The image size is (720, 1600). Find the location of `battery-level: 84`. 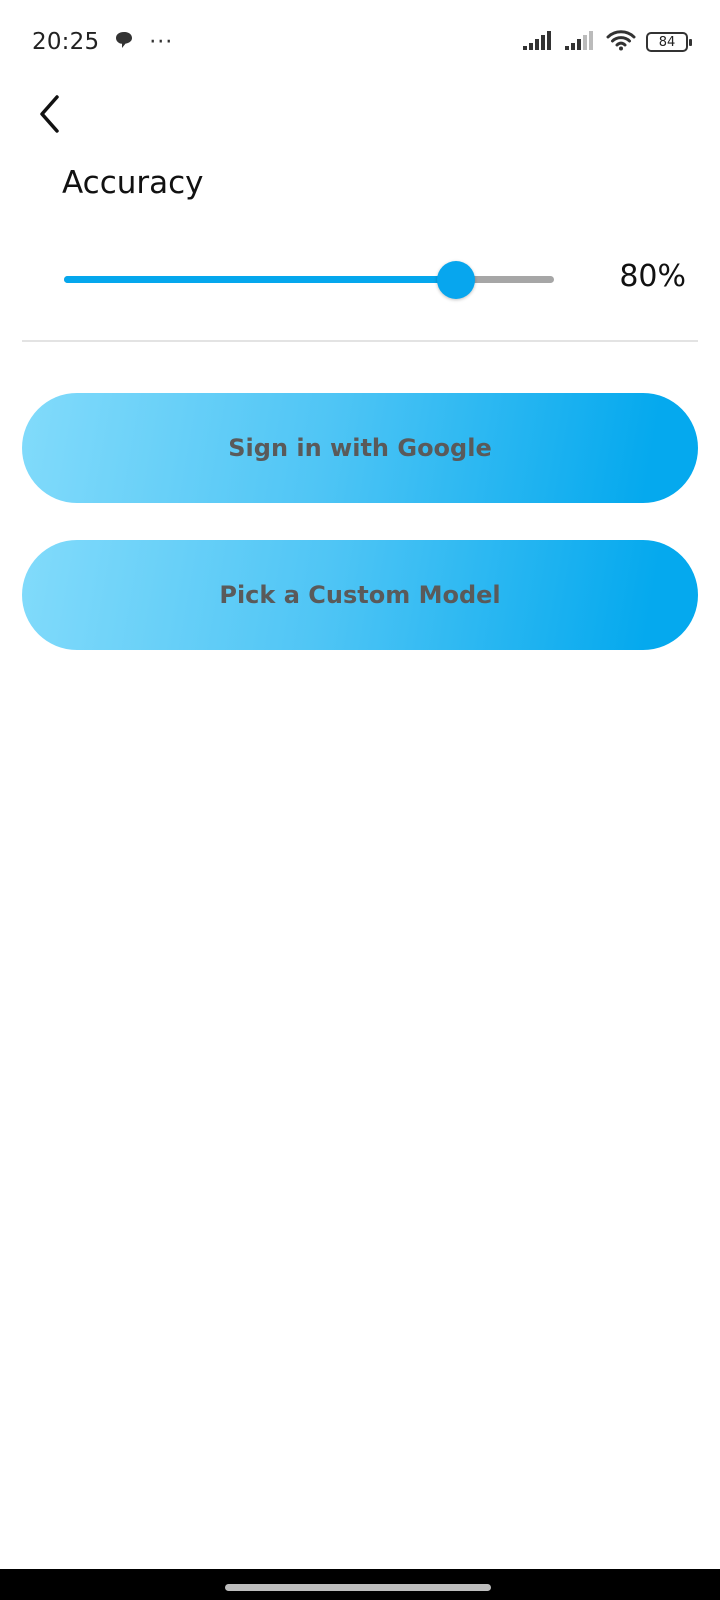

battery-level: 84 is located at coordinates (667, 42).